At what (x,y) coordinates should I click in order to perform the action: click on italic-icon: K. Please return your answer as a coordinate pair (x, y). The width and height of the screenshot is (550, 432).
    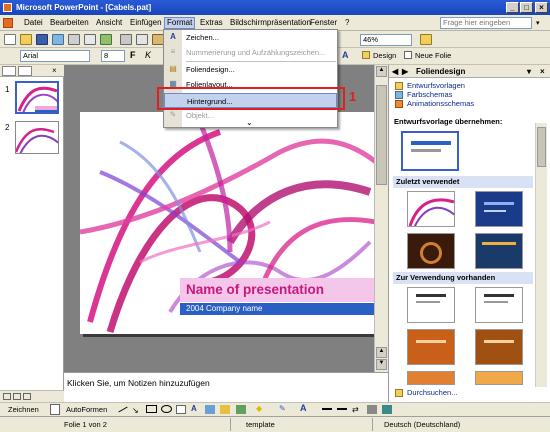
    Looking at the image, I should click on (148, 55).